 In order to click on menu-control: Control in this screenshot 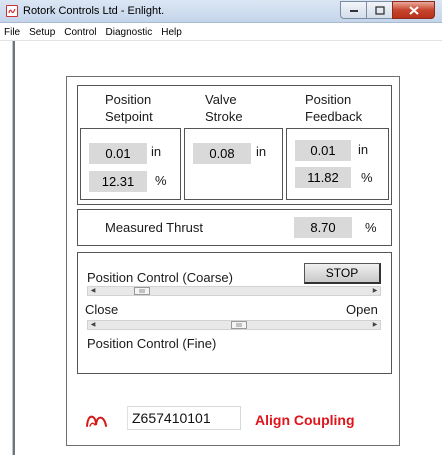, I will do `click(80, 32)`.